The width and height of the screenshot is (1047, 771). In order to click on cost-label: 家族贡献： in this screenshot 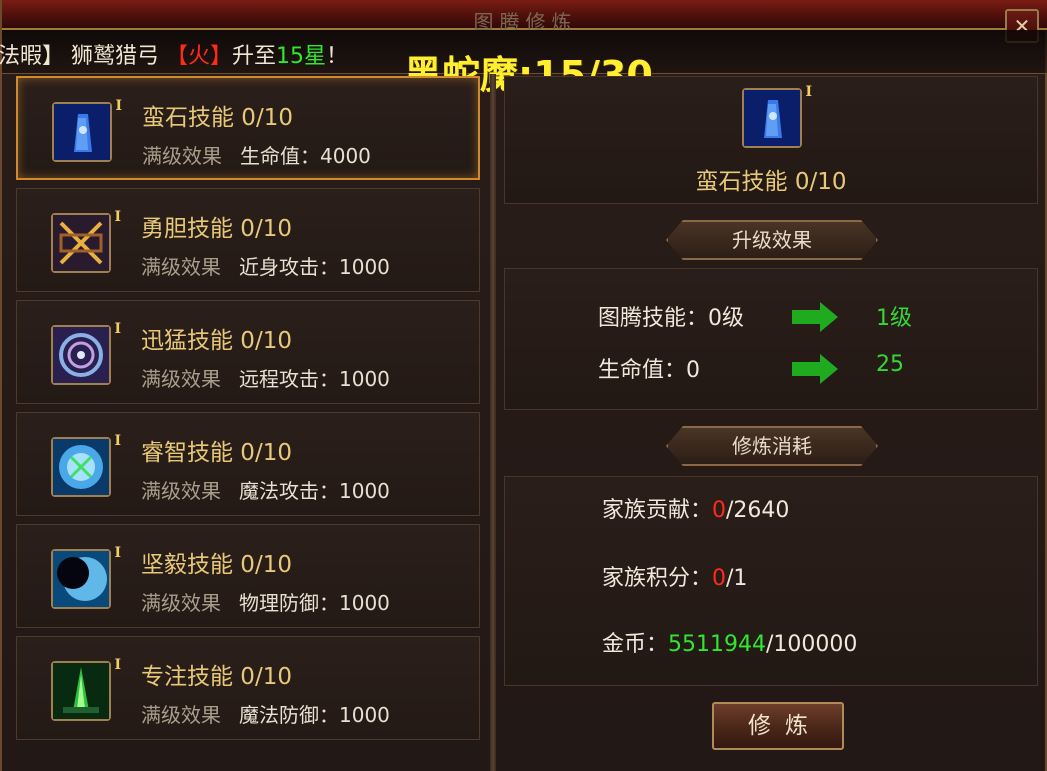, I will do `click(657, 510)`.